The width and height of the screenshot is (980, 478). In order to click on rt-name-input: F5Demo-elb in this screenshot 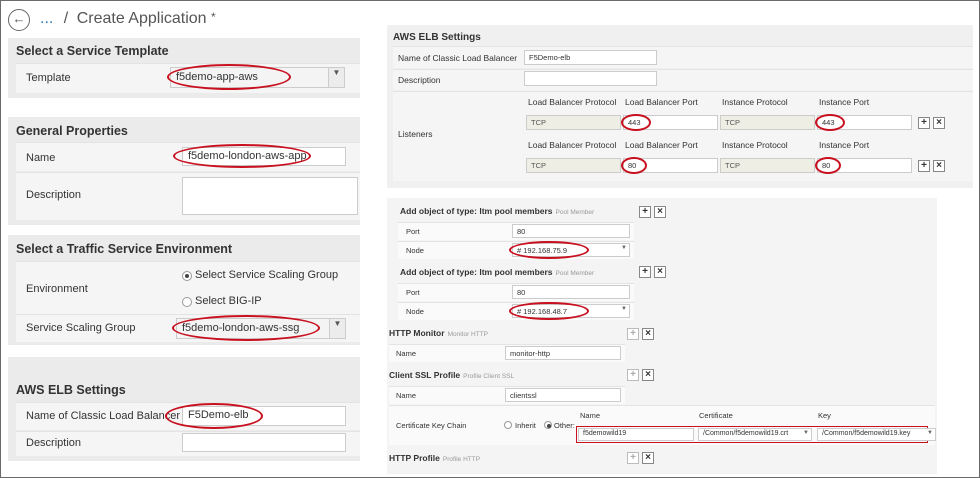, I will do `click(590, 57)`.